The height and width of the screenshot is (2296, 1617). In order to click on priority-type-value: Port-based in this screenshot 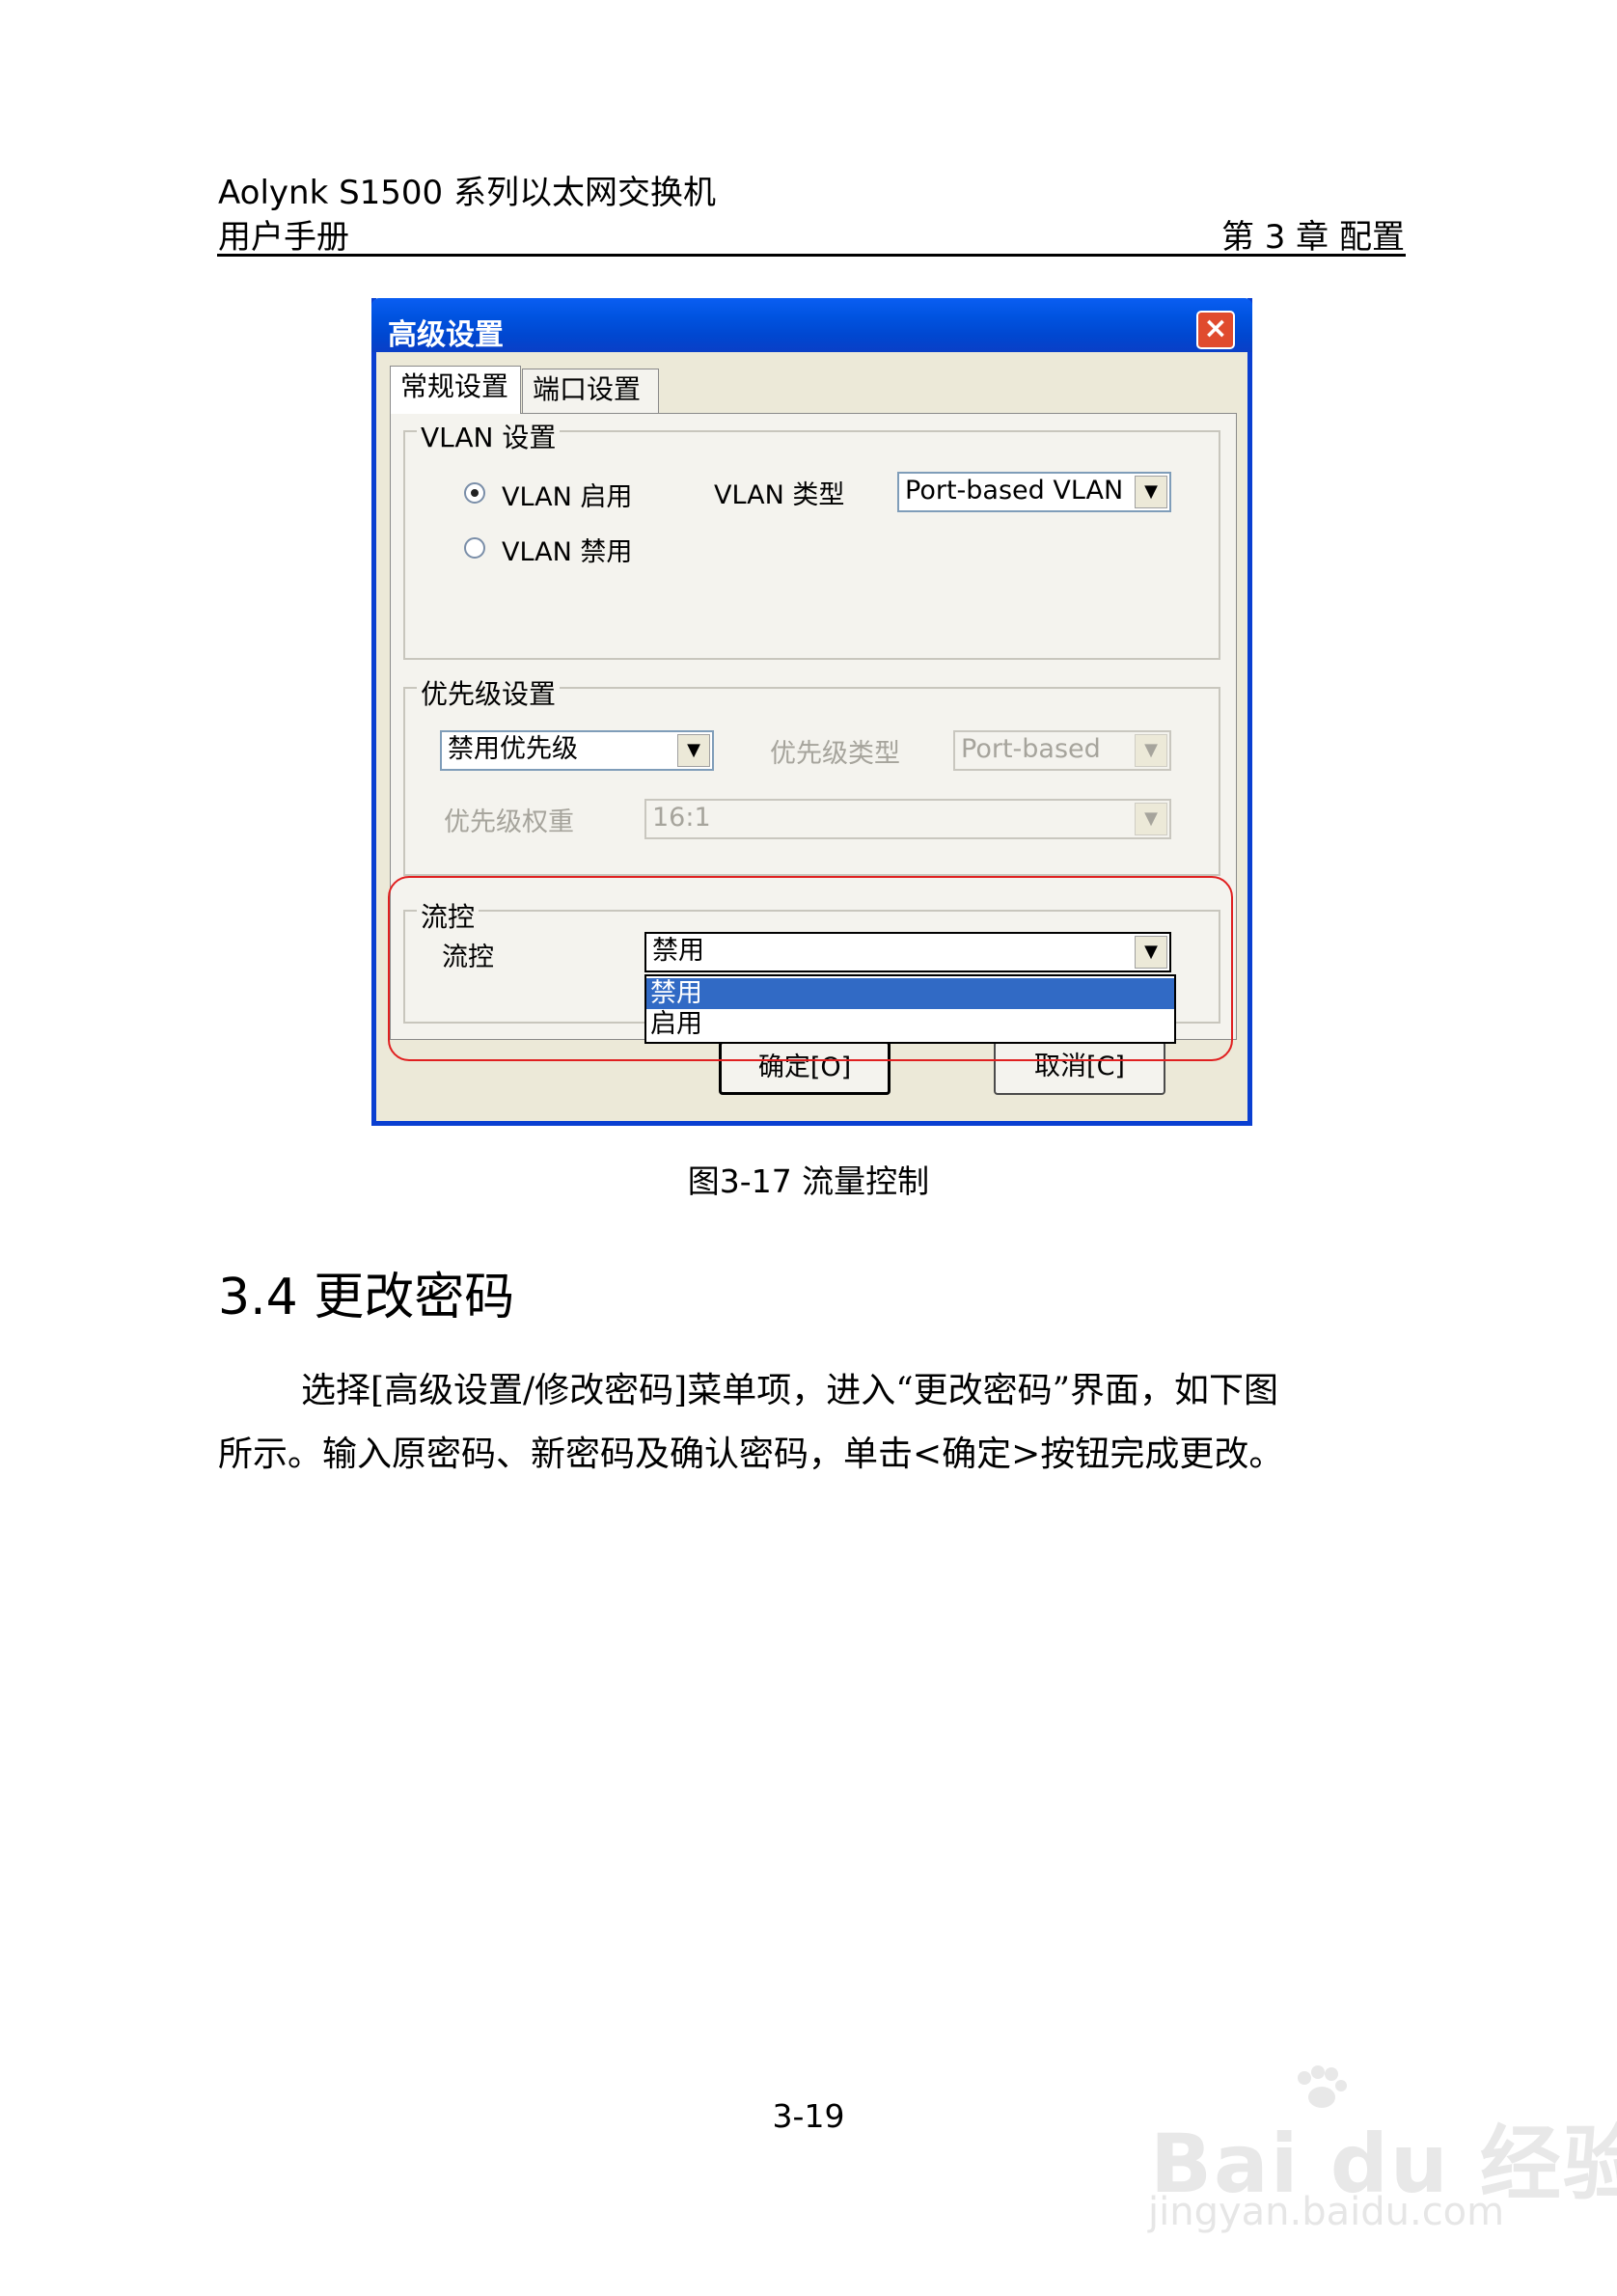, I will do `click(1031, 749)`.